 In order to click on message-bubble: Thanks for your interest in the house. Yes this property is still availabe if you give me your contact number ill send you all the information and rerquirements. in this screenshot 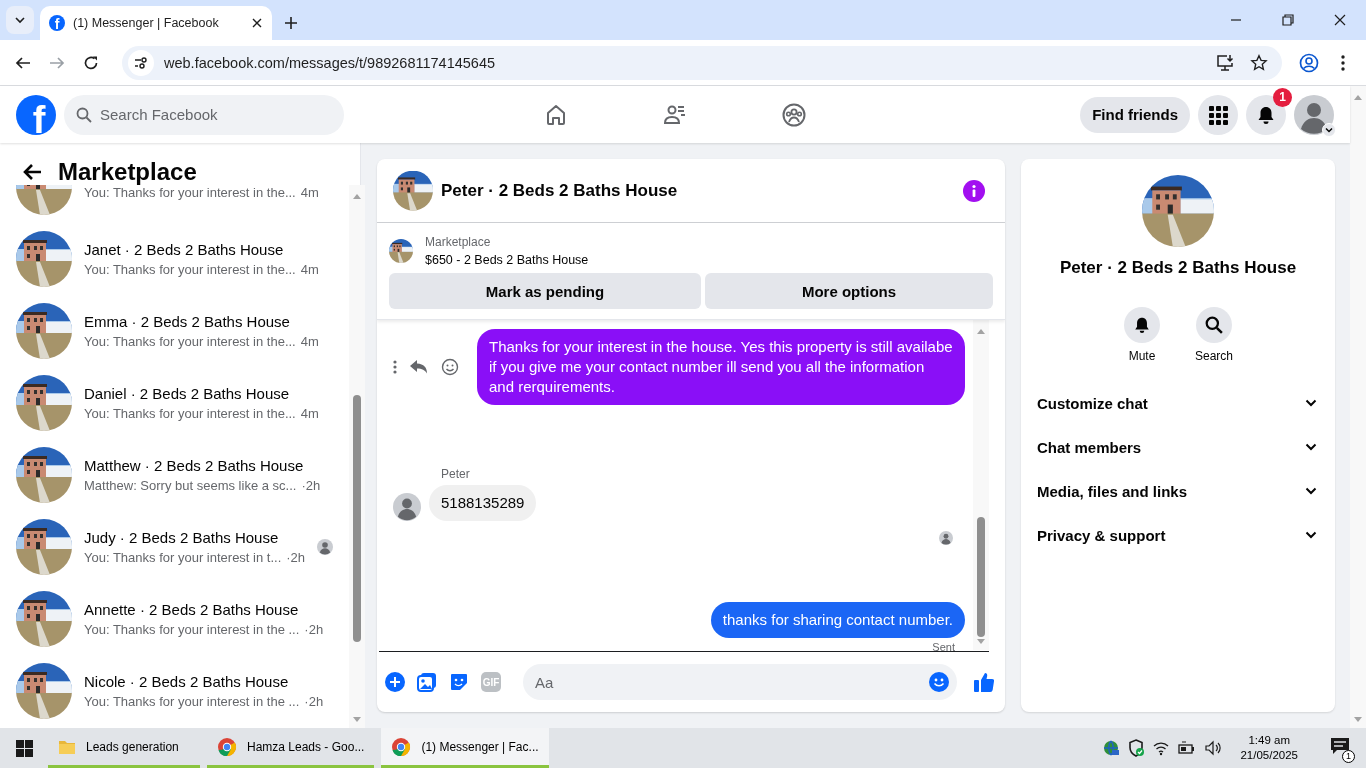, I will do `click(721, 367)`.